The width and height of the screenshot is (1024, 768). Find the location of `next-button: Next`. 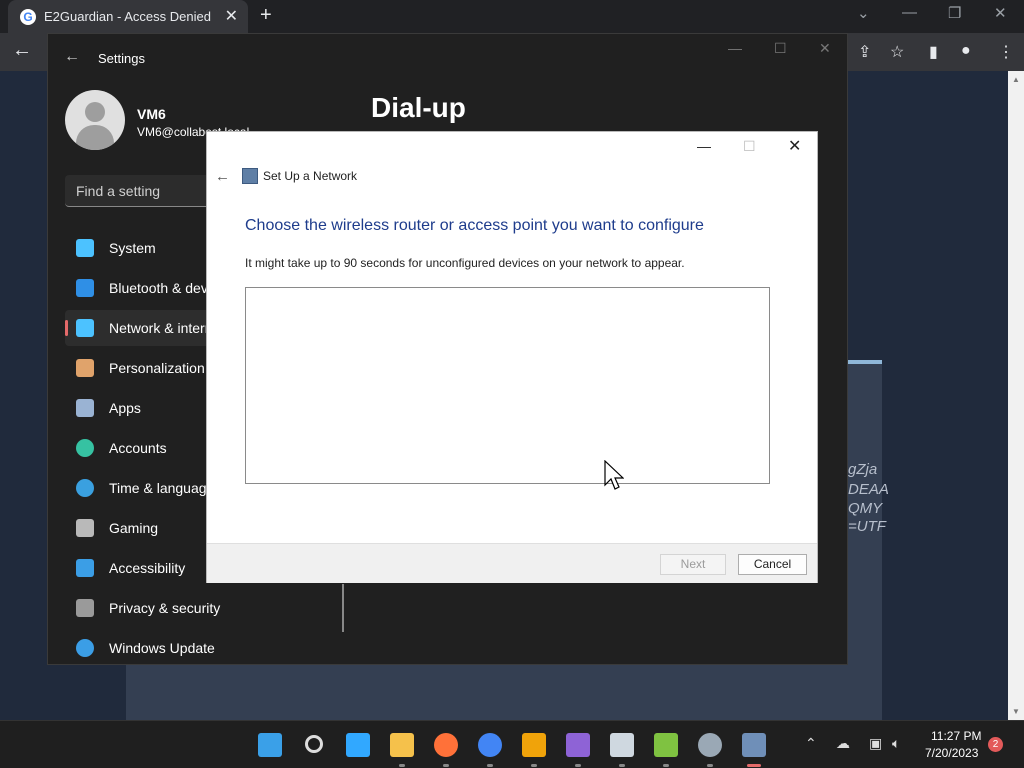

next-button: Next is located at coordinates (693, 564).